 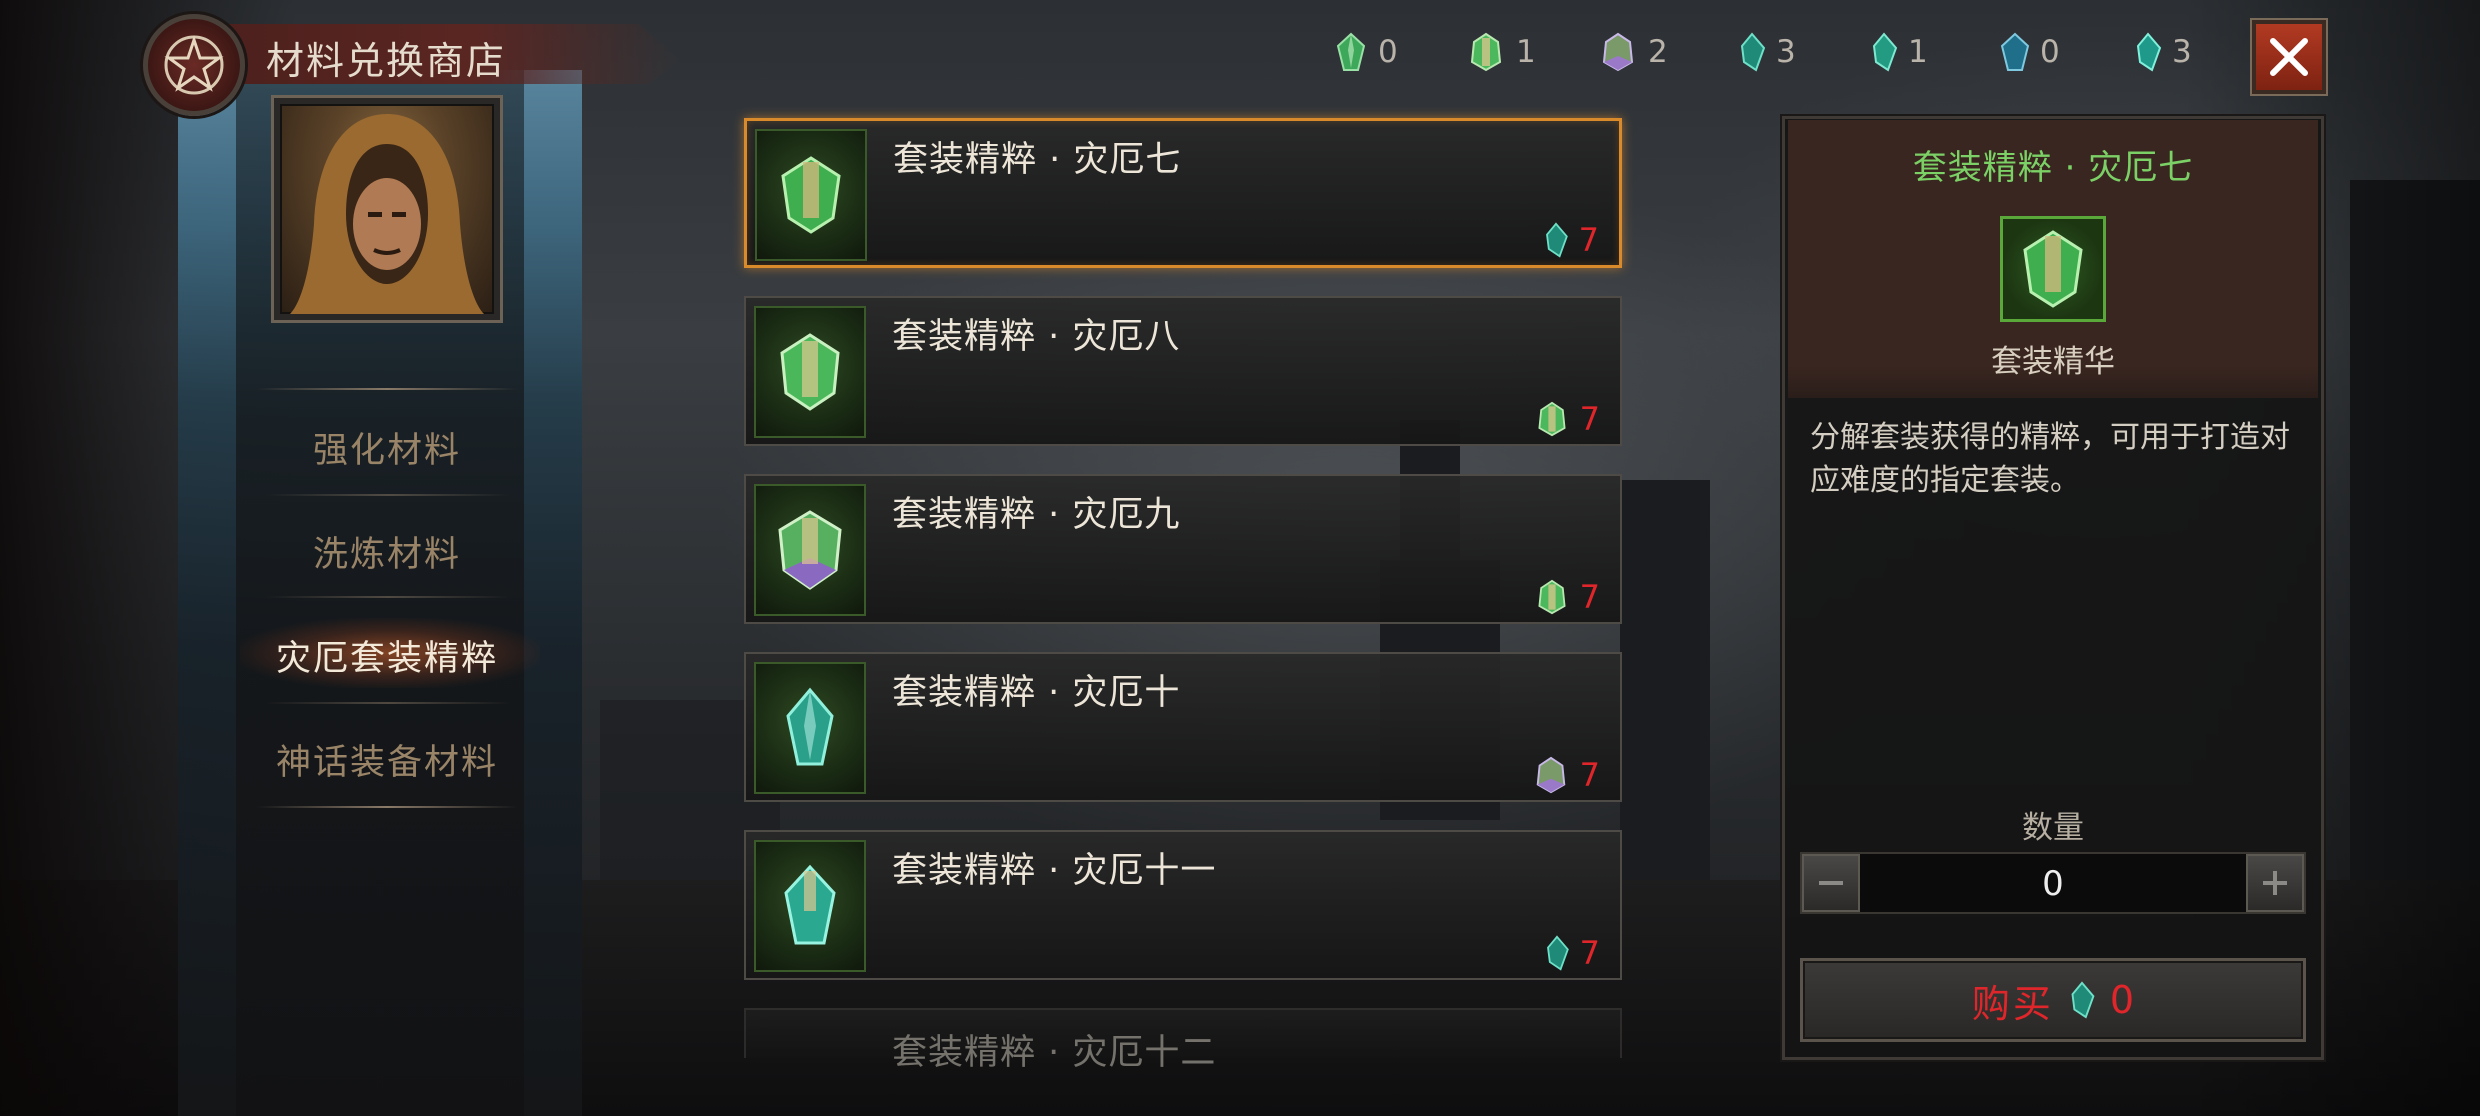 What do you see at coordinates (2053, 168) in the screenshot?
I see `detail-title: 套装精粹 · 灾厄七` at bounding box center [2053, 168].